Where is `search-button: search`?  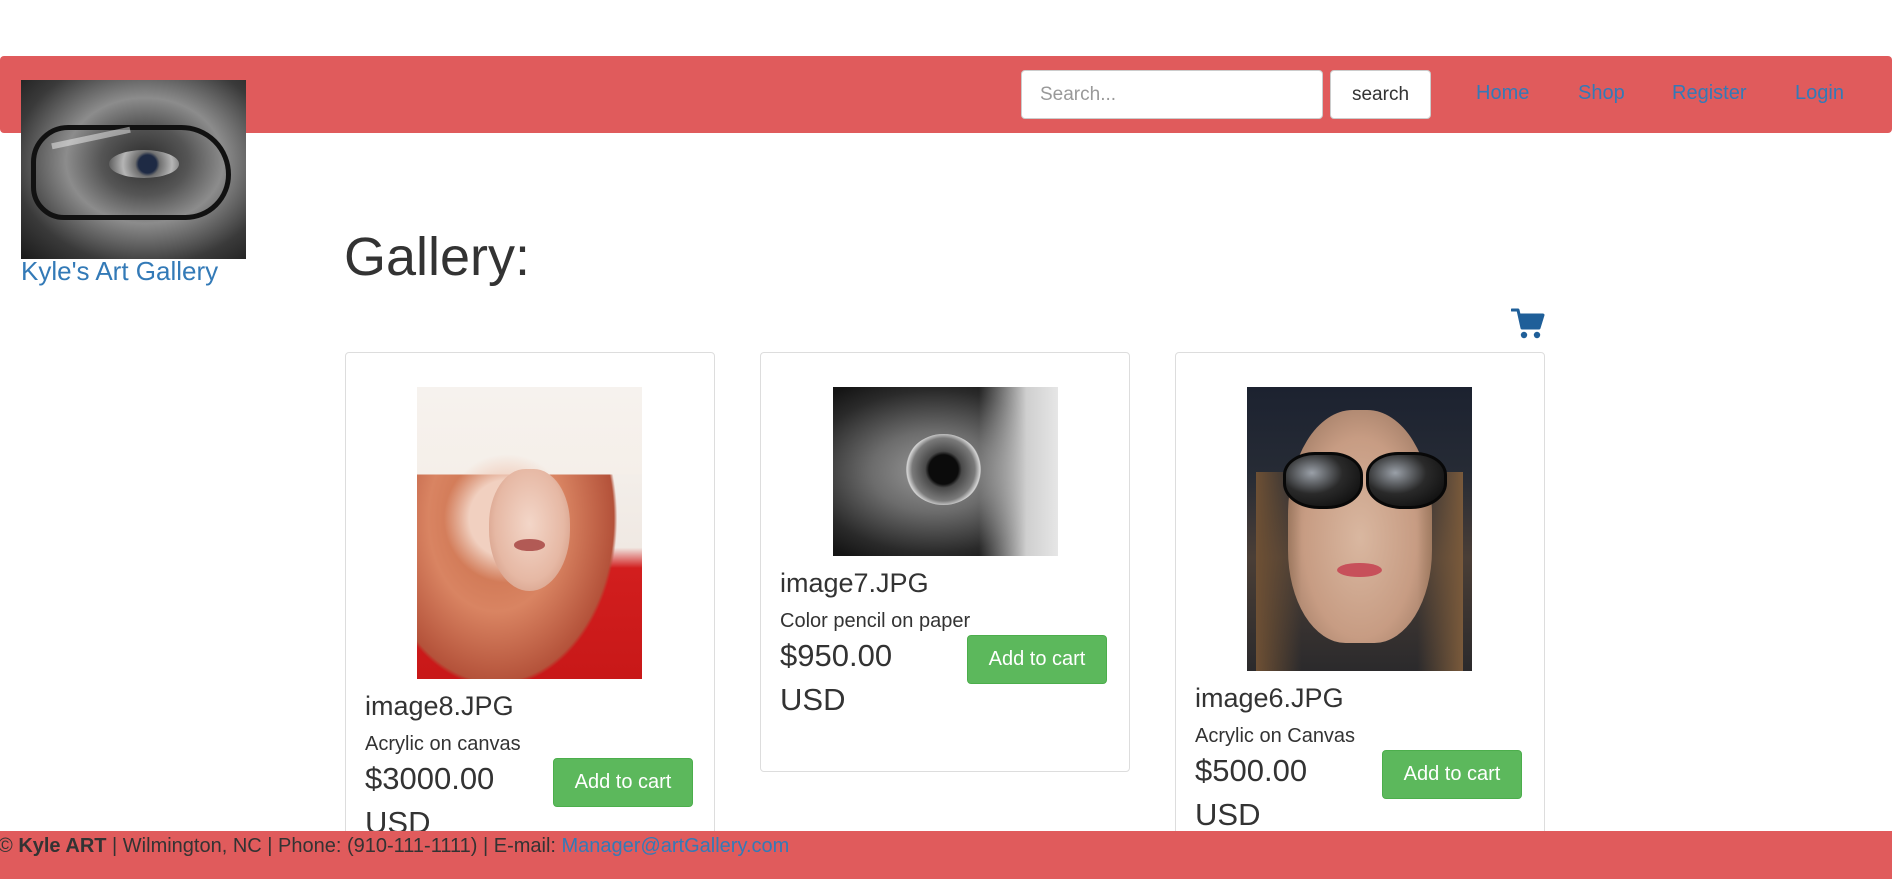 search-button: search is located at coordinates (1380, 94).